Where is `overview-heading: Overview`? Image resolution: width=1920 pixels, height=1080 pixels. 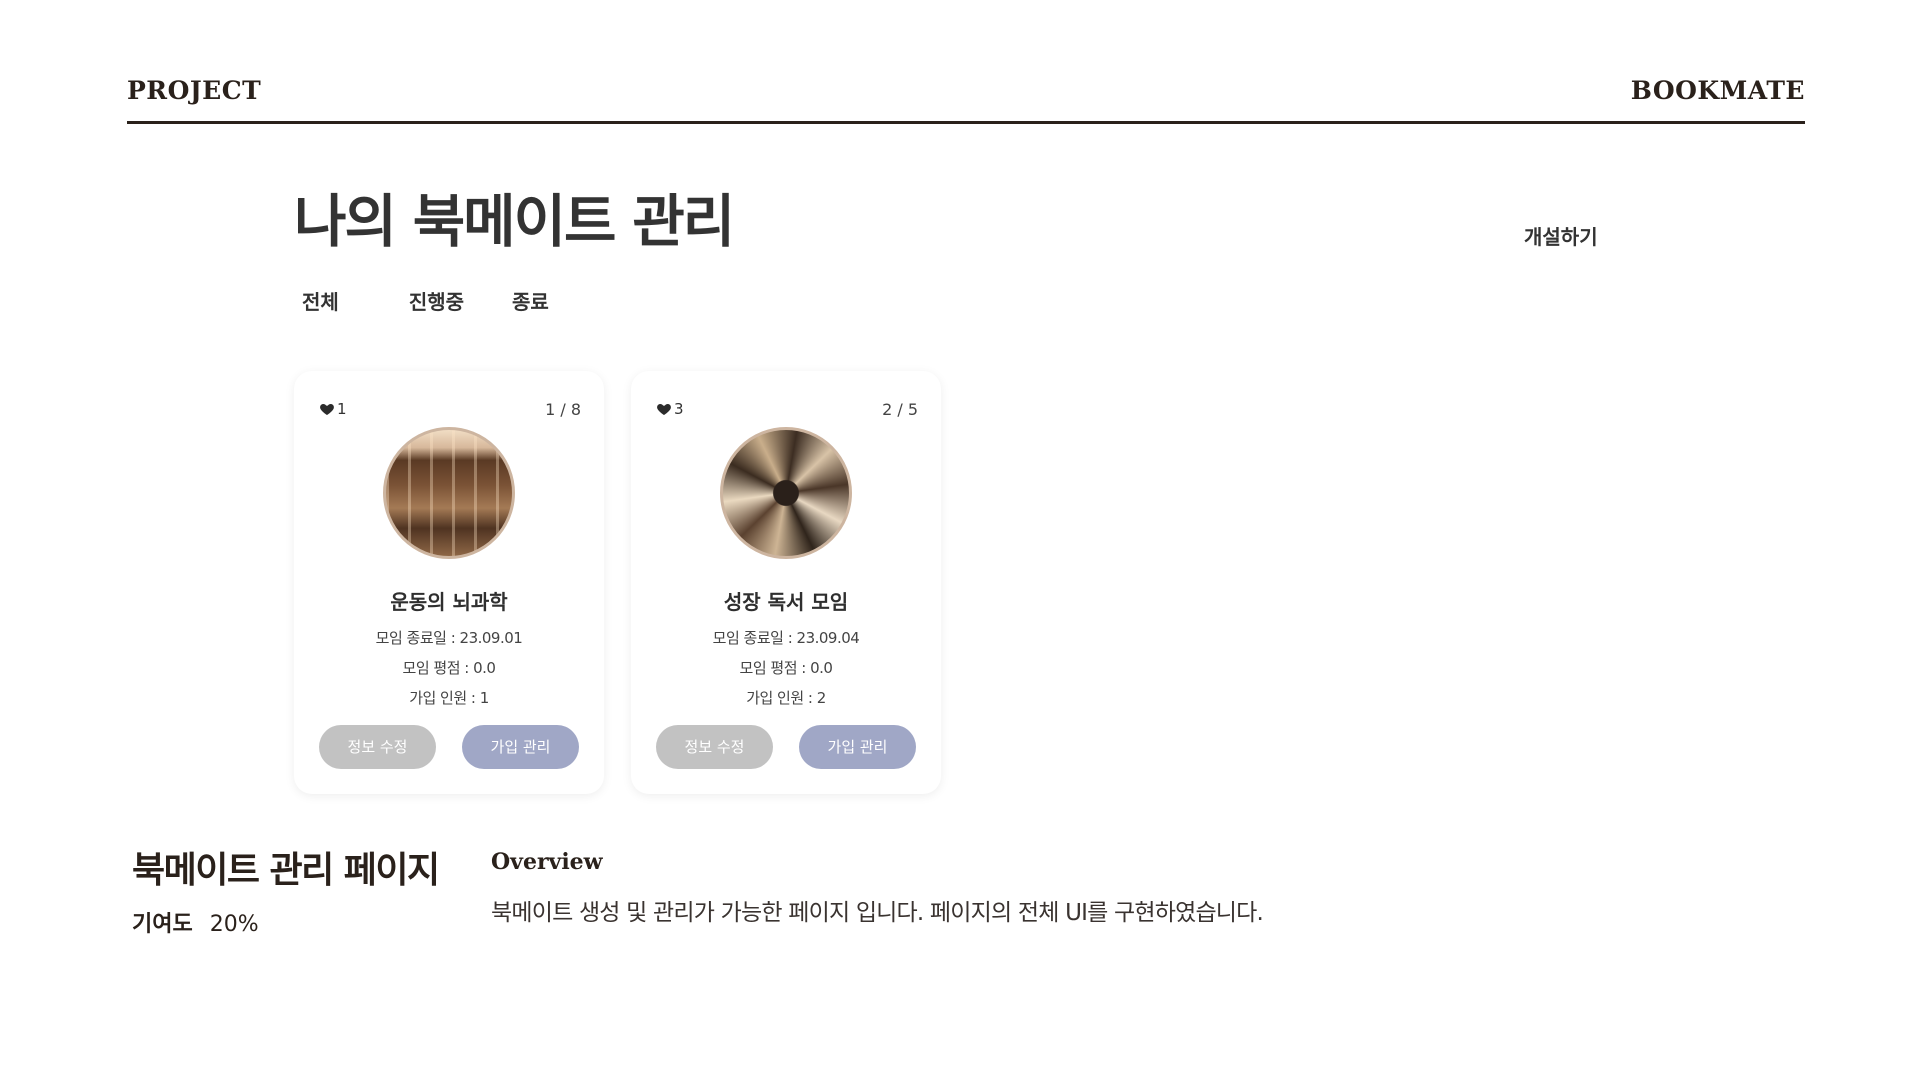 overview-heading: Overview is located at coordinates (547, 862).